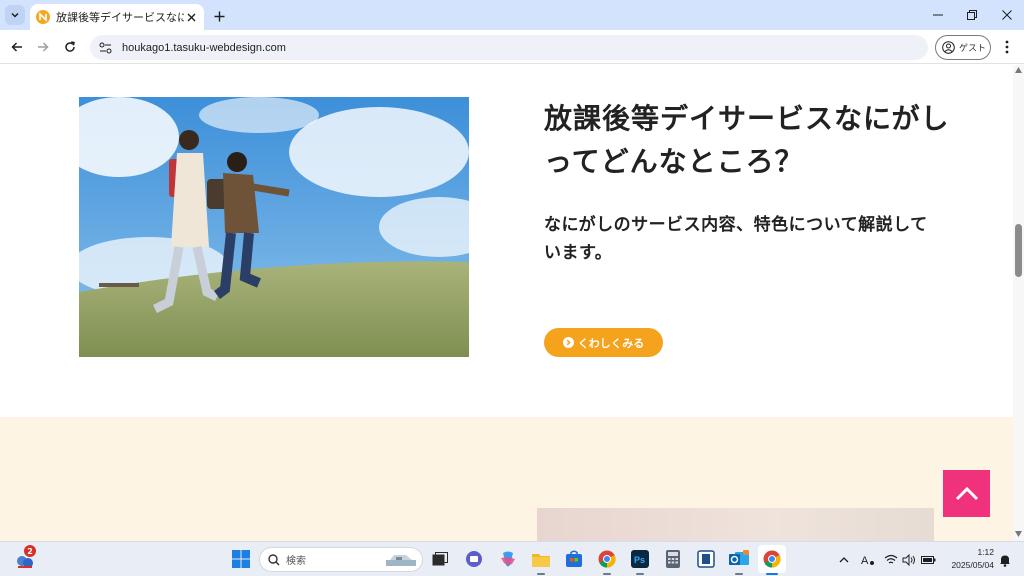 Image resolution: width=1024 pixels, height=576 pixels. I want to click on tab-strip: 放課後等デイサービスなにがし, so click(512, 15).